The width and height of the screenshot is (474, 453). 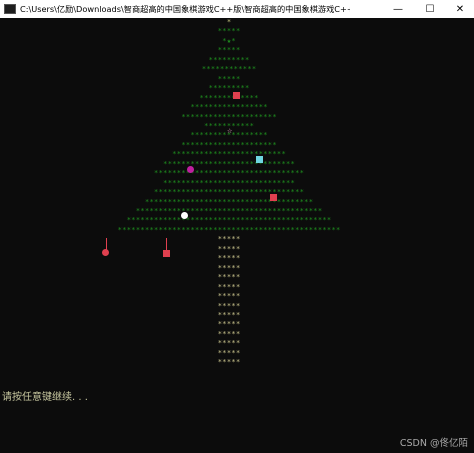 What do you see at coordinates (229, 40) in the screenshot?
I see `tree-foliage-row: *★*` at bounding box center [229, 40].